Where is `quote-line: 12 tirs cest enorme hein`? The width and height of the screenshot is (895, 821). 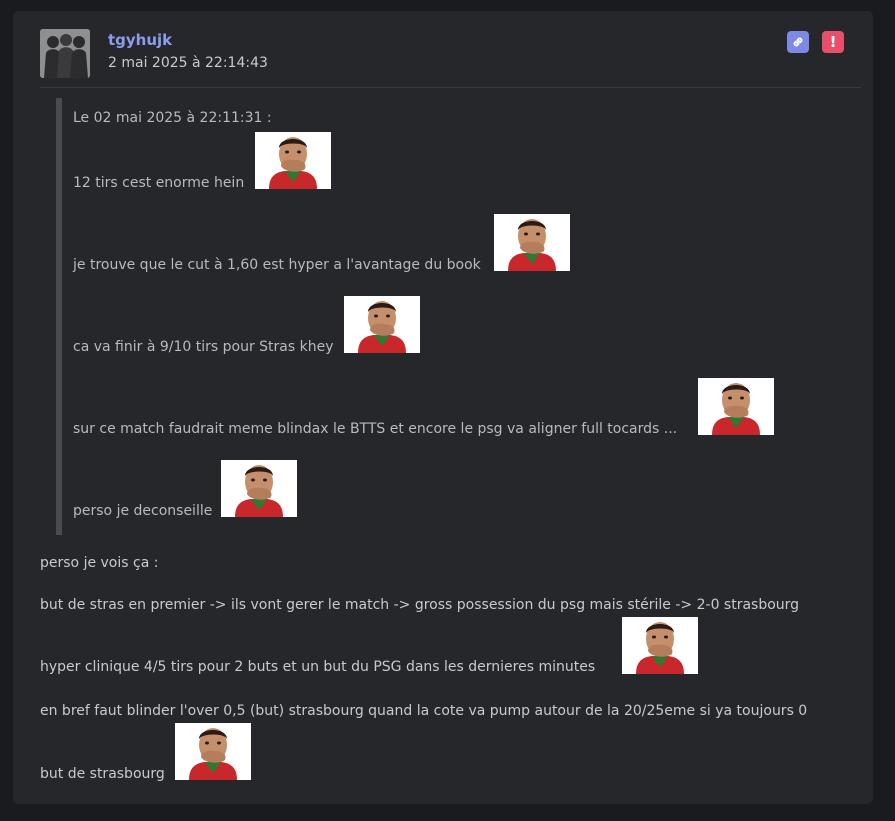
quote-line: 12 tirs cest enorme hein is located at coordinates (159, 183).